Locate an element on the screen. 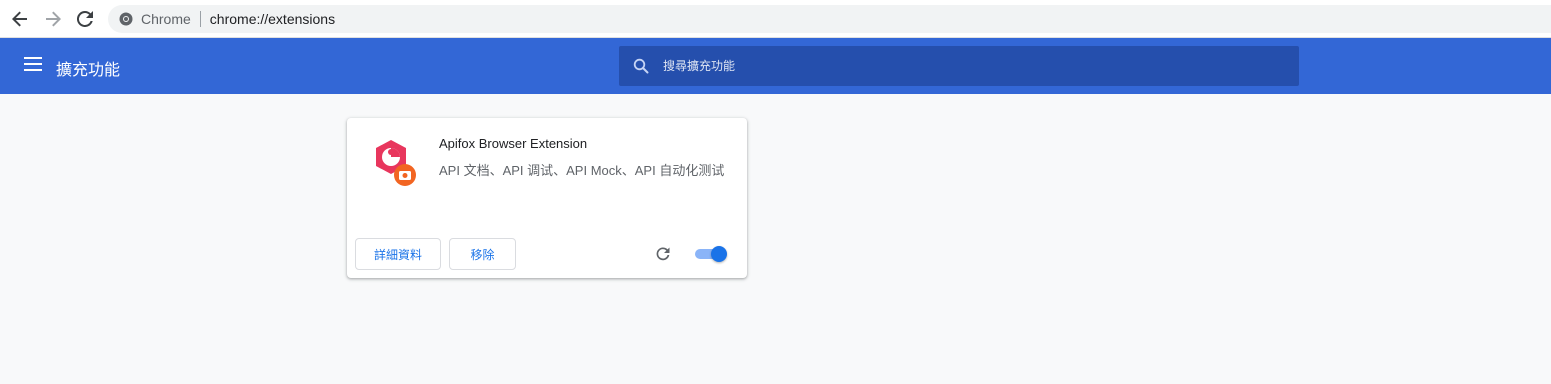 This screenshot has height=384, width=1551. search-box is located at coordinates (959, 66).